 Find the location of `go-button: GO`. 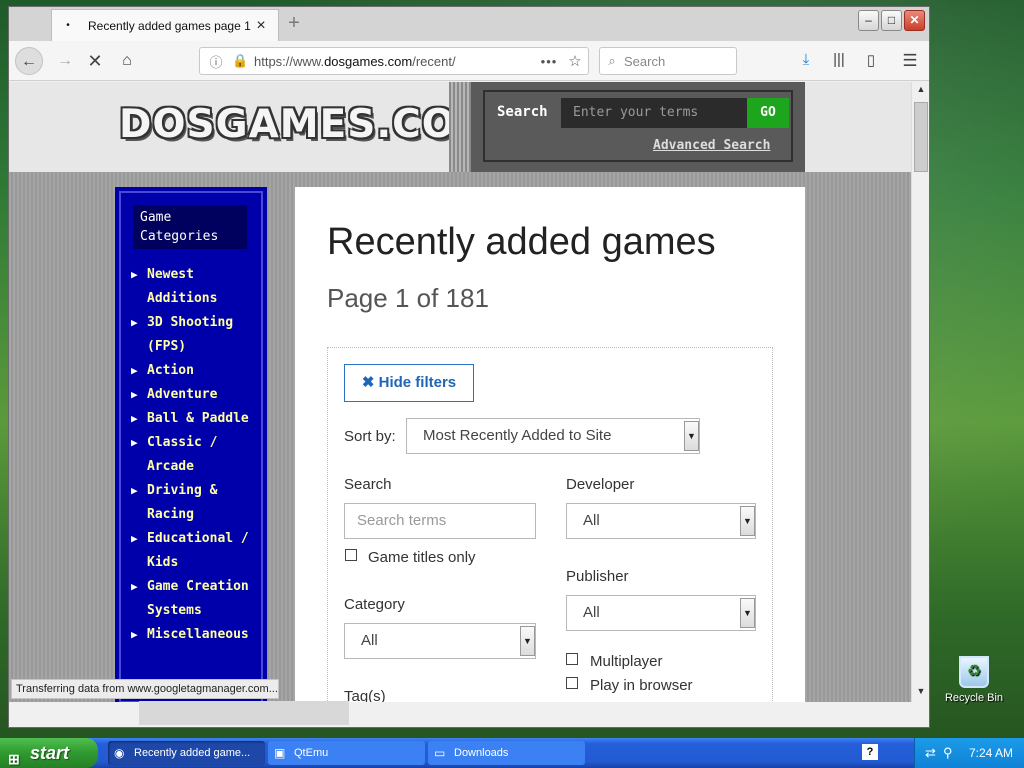

go-button: GO is located at coordinates (768, 113).